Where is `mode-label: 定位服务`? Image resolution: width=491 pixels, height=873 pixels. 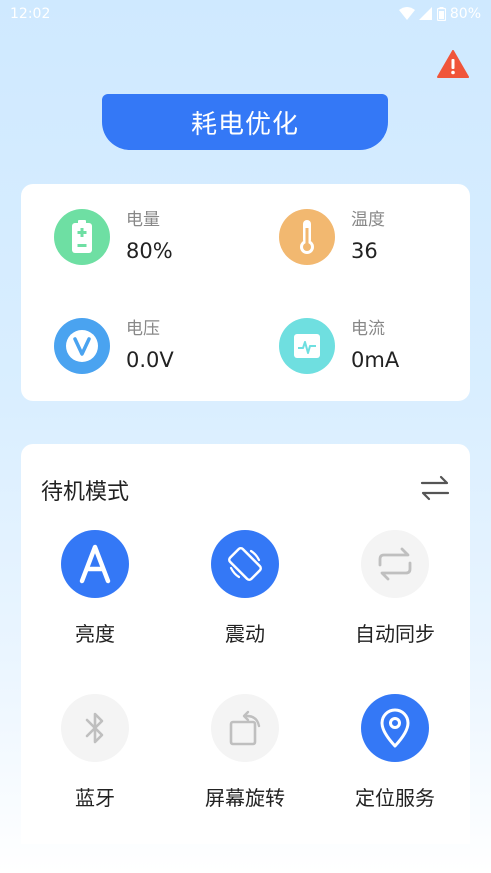 mode-label: 定位服务 is located at coordinates (395, 798).